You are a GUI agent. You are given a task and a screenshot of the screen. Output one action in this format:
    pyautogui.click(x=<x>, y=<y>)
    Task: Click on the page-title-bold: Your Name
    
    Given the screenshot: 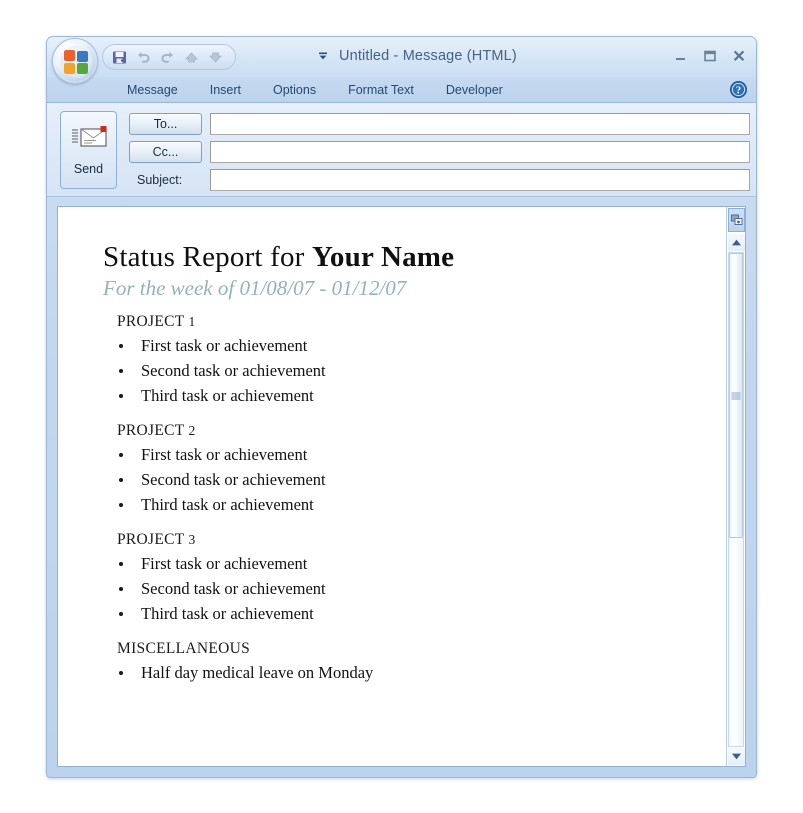 What is the action you would take?
    pyautogui.click(x=383, y=257)
    